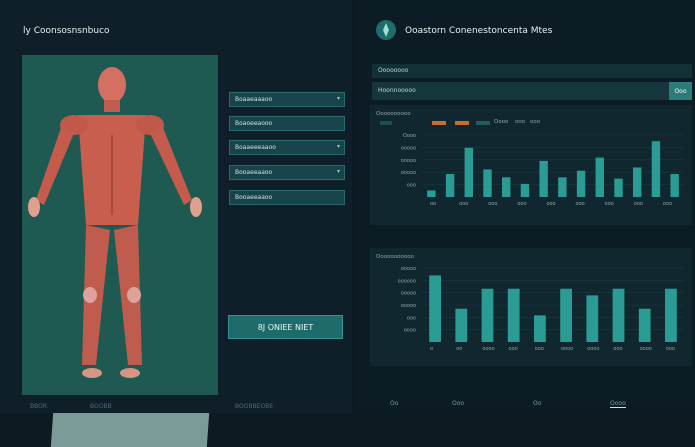 Image resolution: width=695 pixels, height=447 pixels. What do you see at coordinates (394, 403) in the screenshot?
I see `footer-tab-1: Oo` at bounding box center [394, 403].